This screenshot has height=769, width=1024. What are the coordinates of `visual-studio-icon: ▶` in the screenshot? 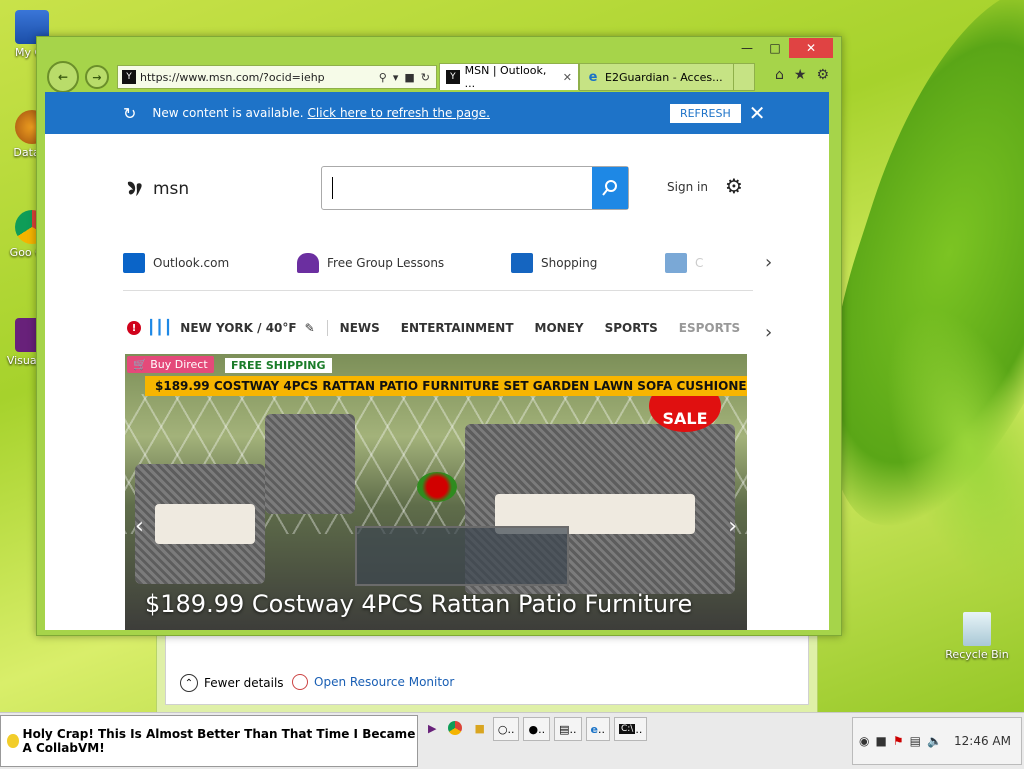 It's located at (432, 728).